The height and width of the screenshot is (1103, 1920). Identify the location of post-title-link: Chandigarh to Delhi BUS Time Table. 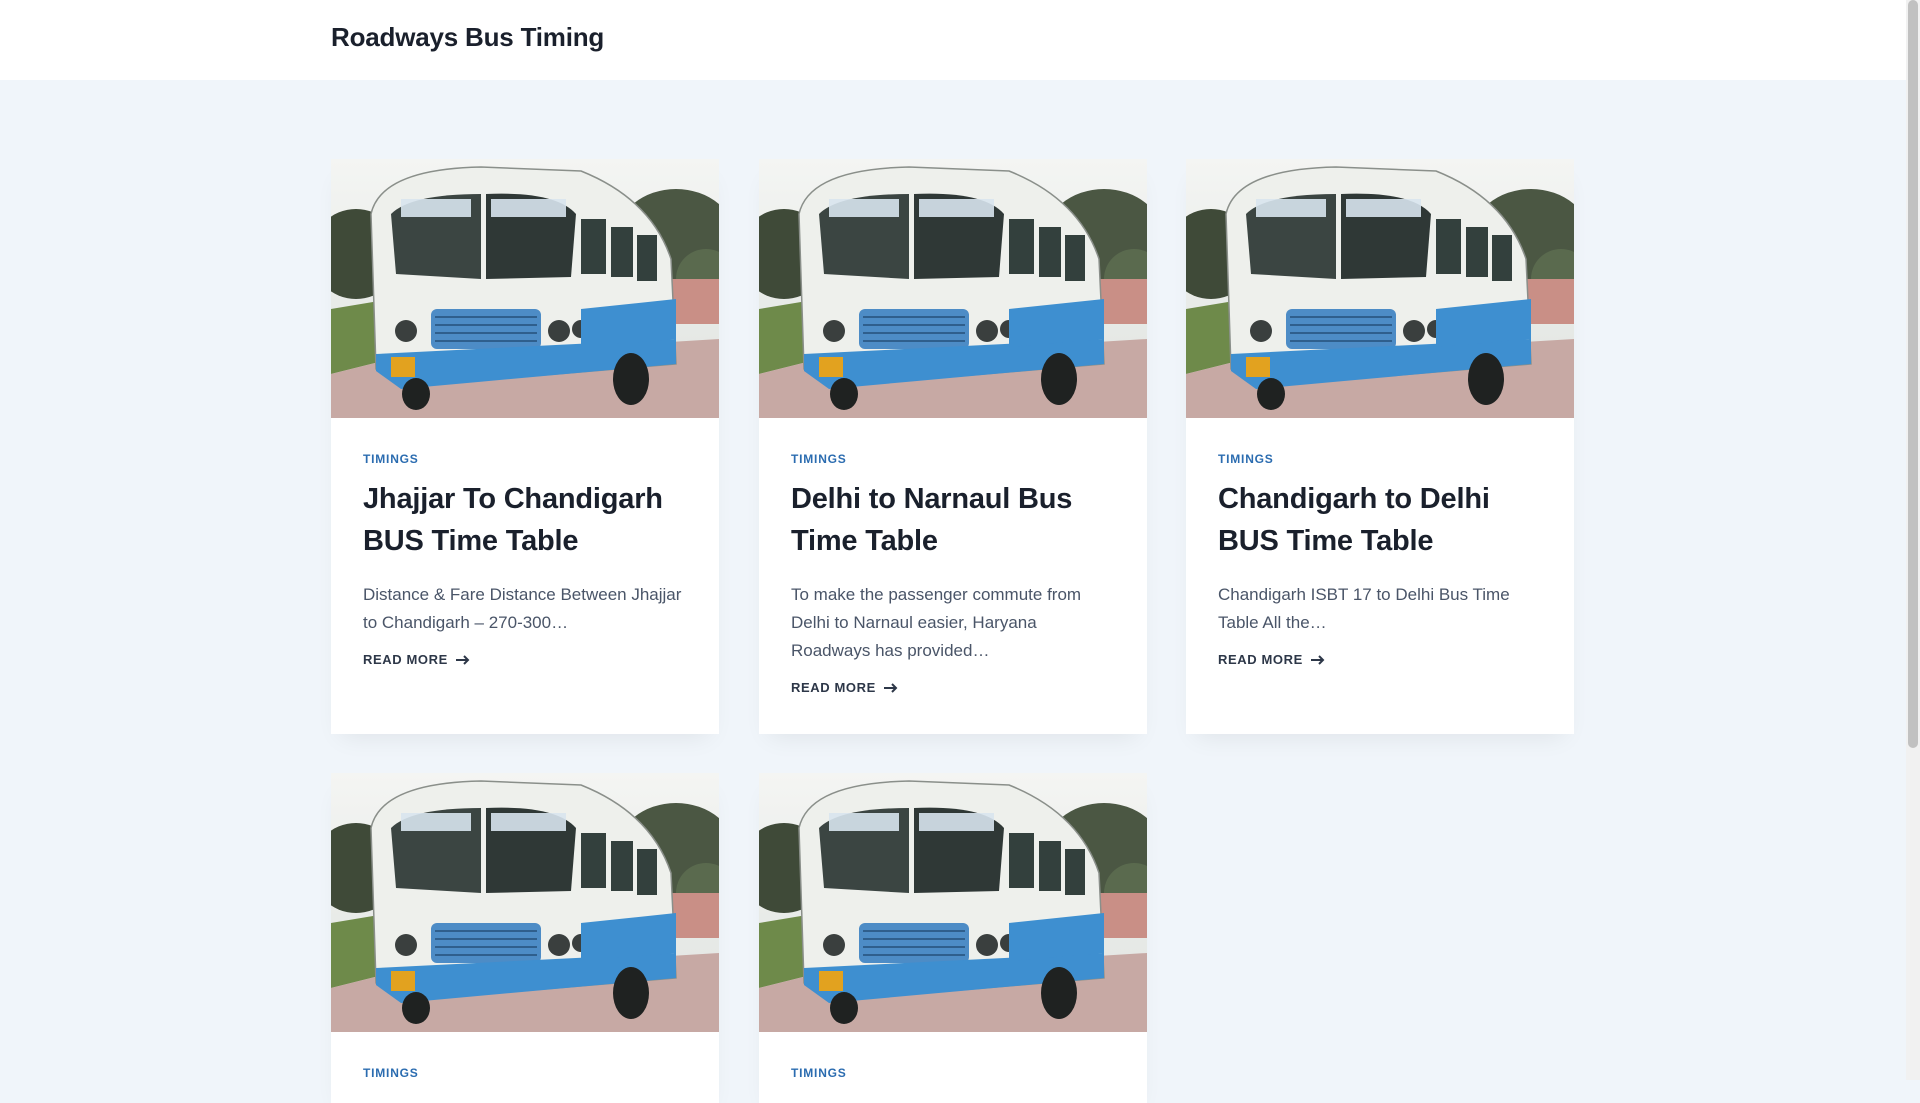
(1380, 520).